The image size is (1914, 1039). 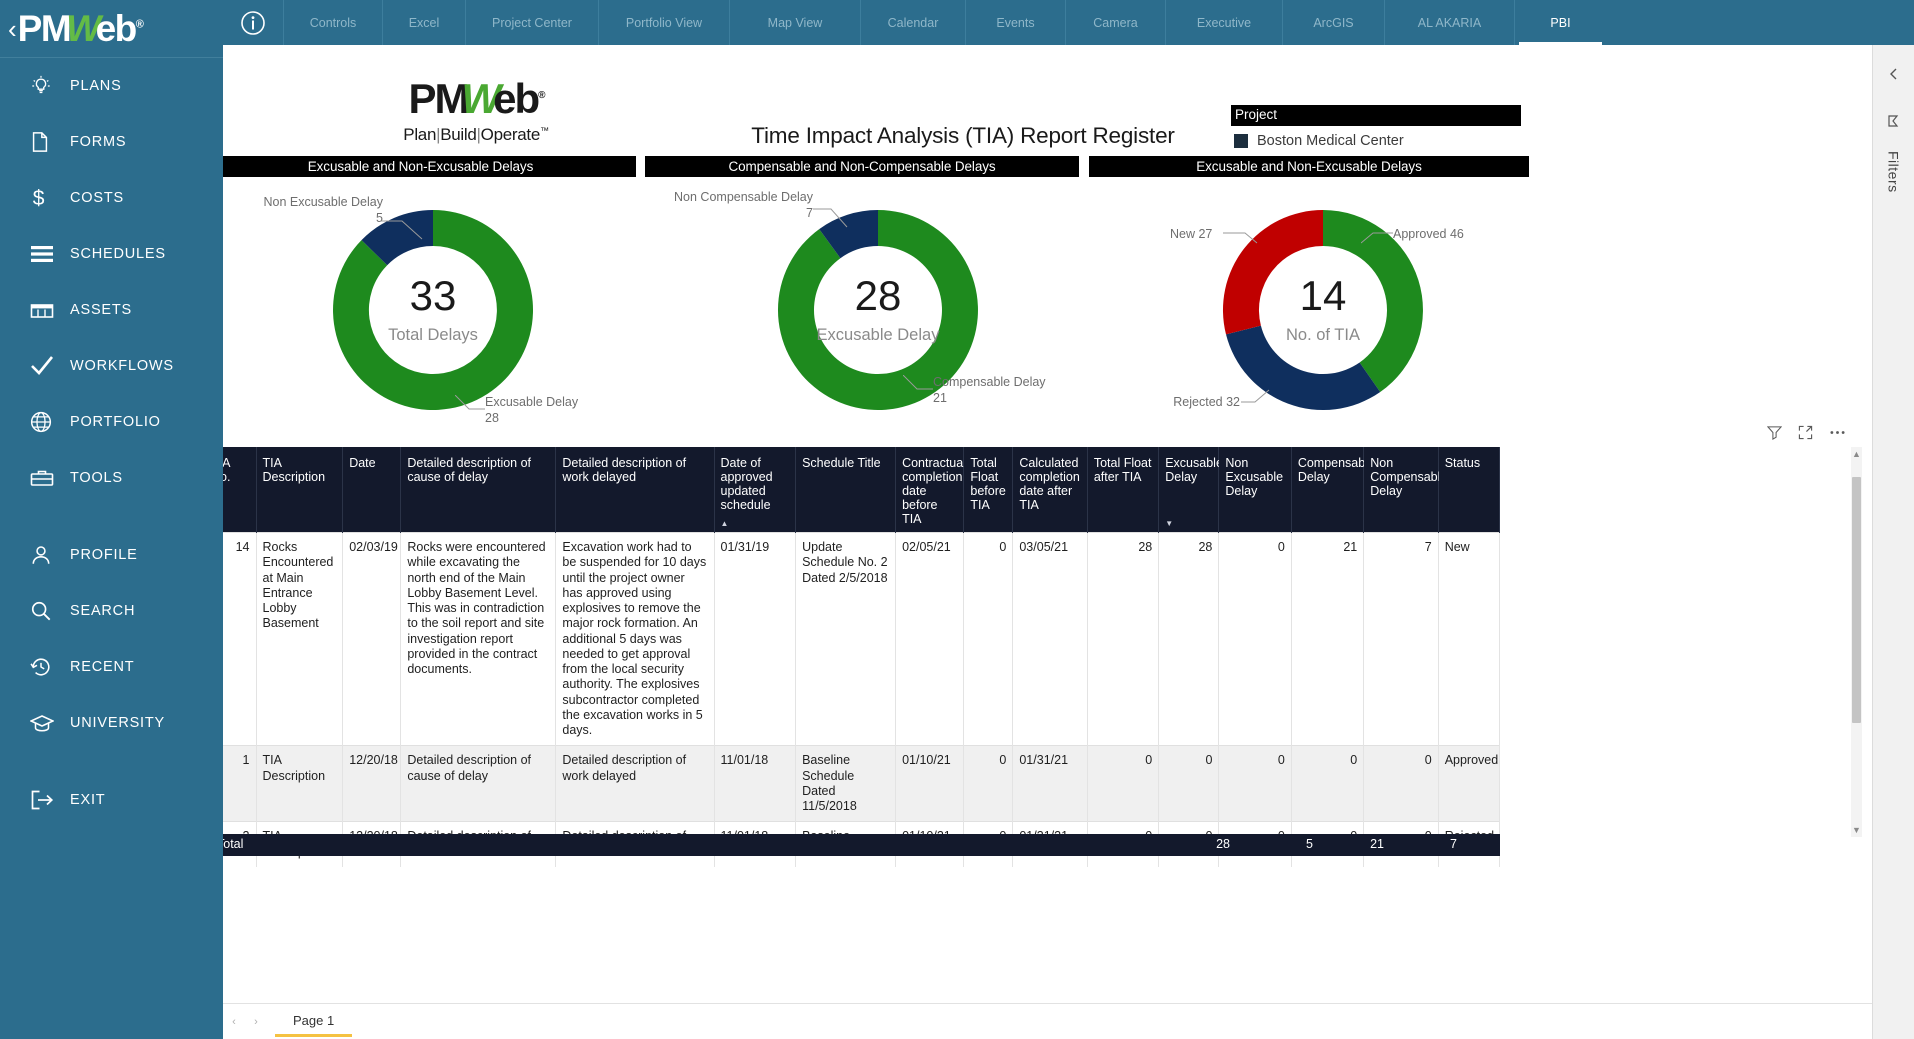 I want to click on column-header-non-excusable-delay: Non Excusable Delay, so click(x=1255, y=490).